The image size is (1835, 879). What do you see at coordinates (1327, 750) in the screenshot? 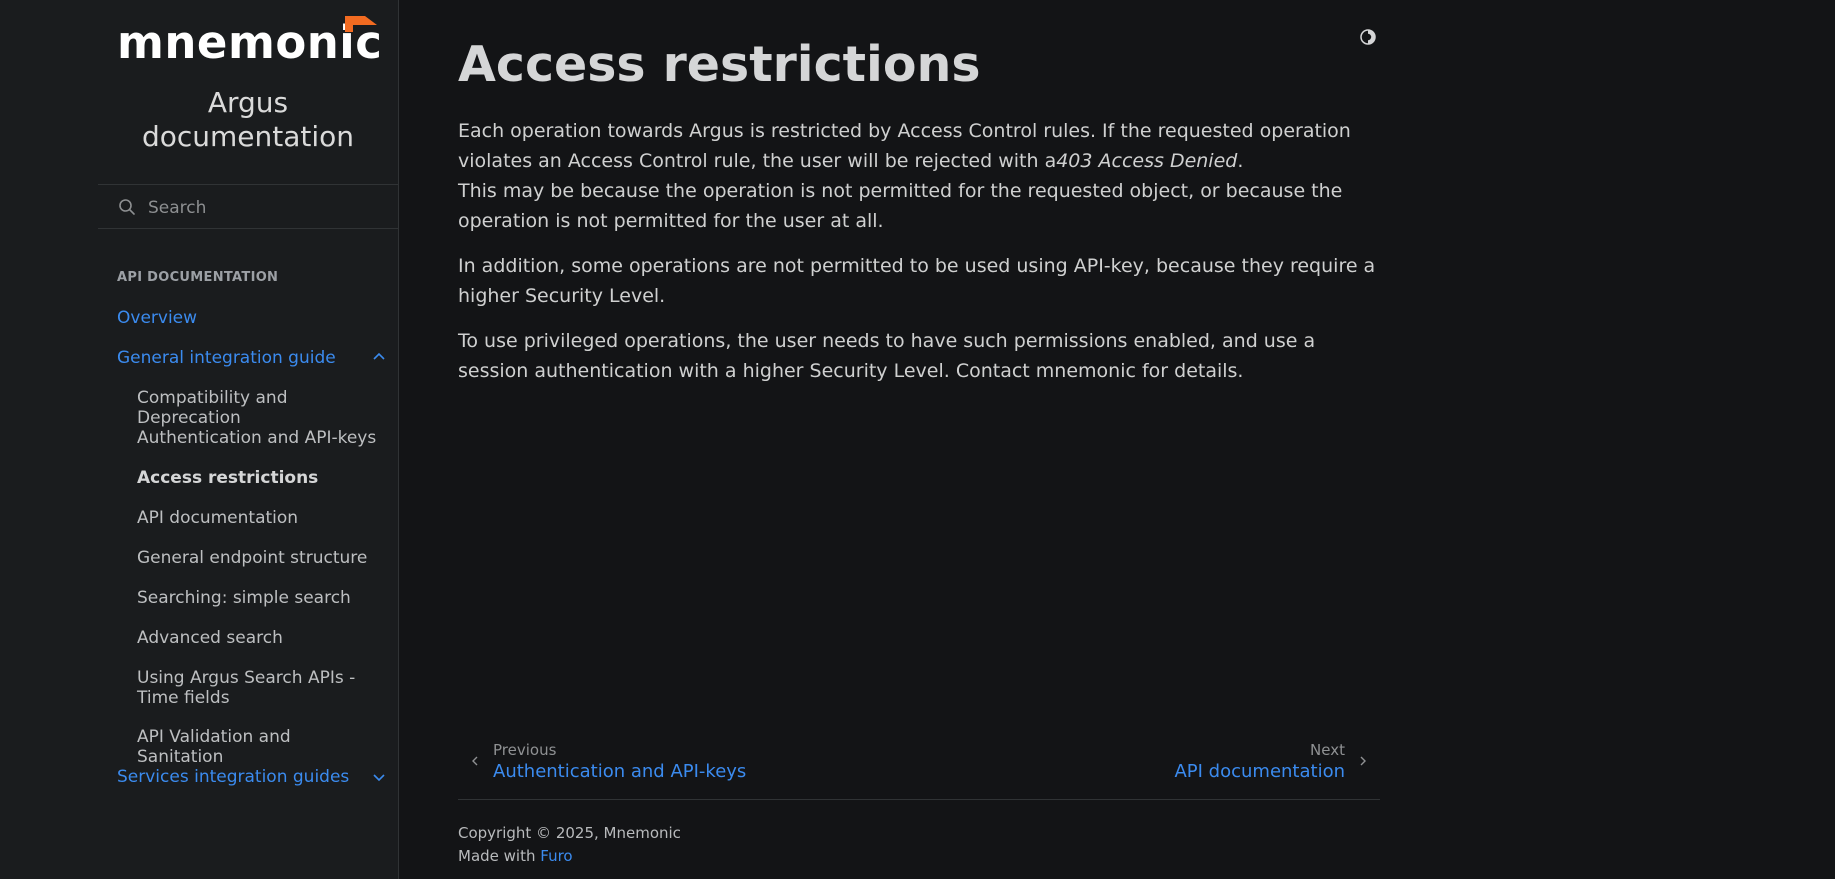
I see `next-label: Next` at bounding box center [1327, 750].